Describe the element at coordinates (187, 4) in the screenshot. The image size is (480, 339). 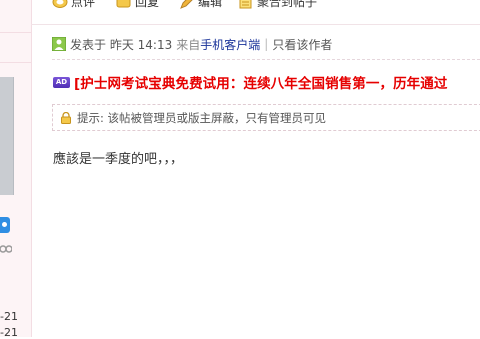
I see `edit-icon` at that location.